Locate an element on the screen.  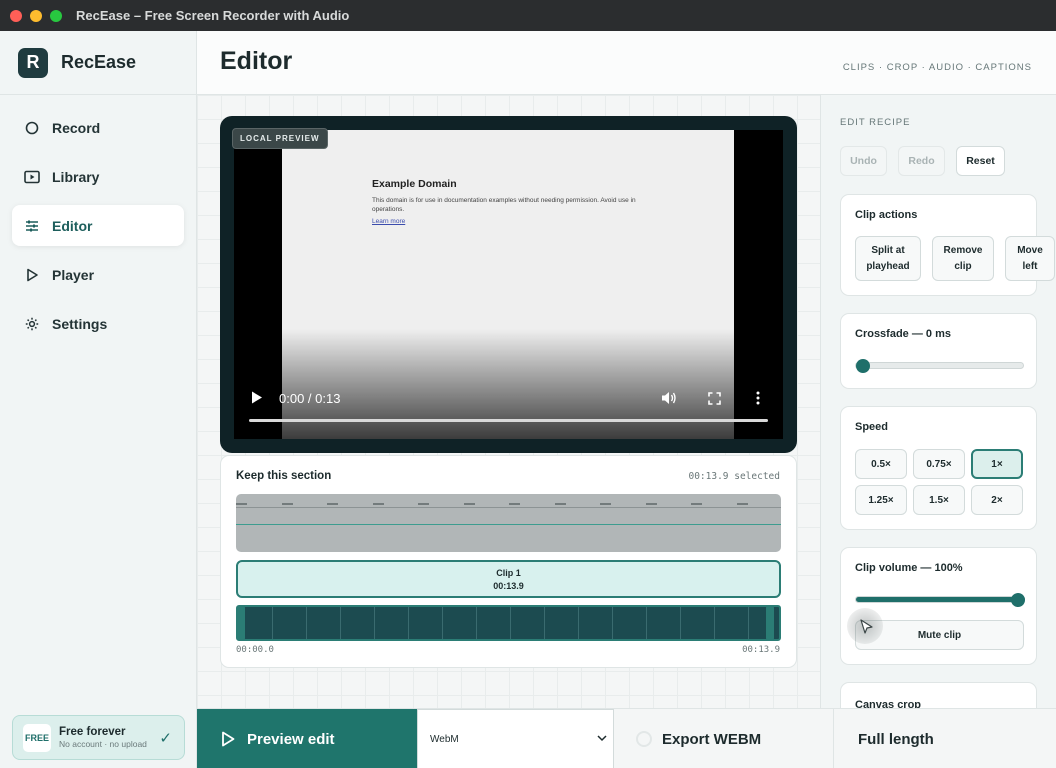
library-icon is located at coordinates (32, 177).